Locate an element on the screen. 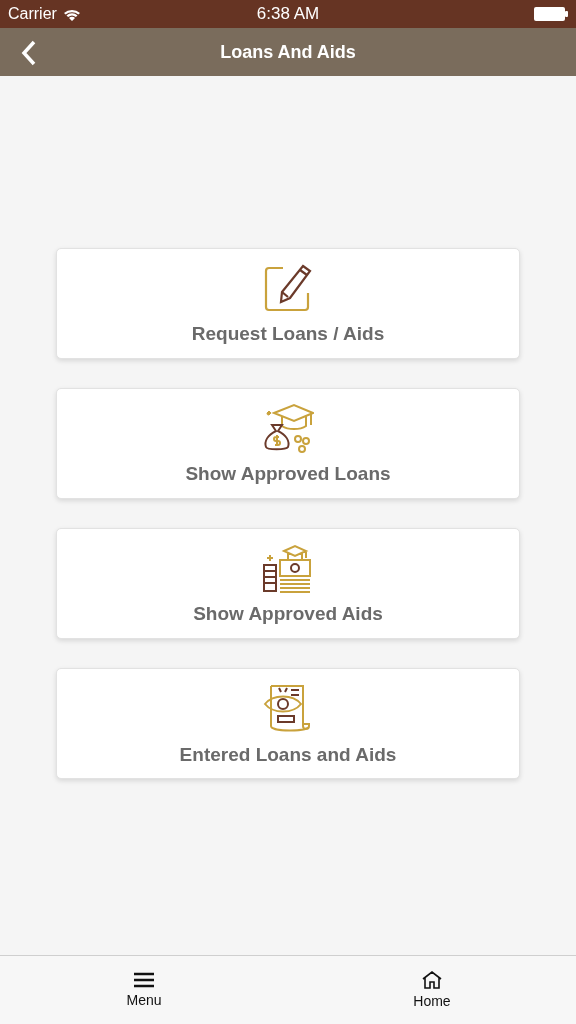 The height and width of the screenshot is (1024, 576). option-card: Show Approved Loans is located at coordinates (288, 443).